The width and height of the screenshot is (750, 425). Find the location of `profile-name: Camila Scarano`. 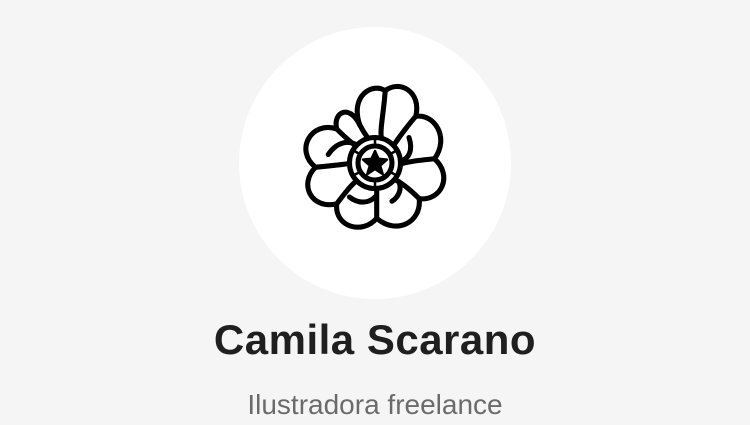

profile-name: Camila Scarano is located at coordinates (375, 339).